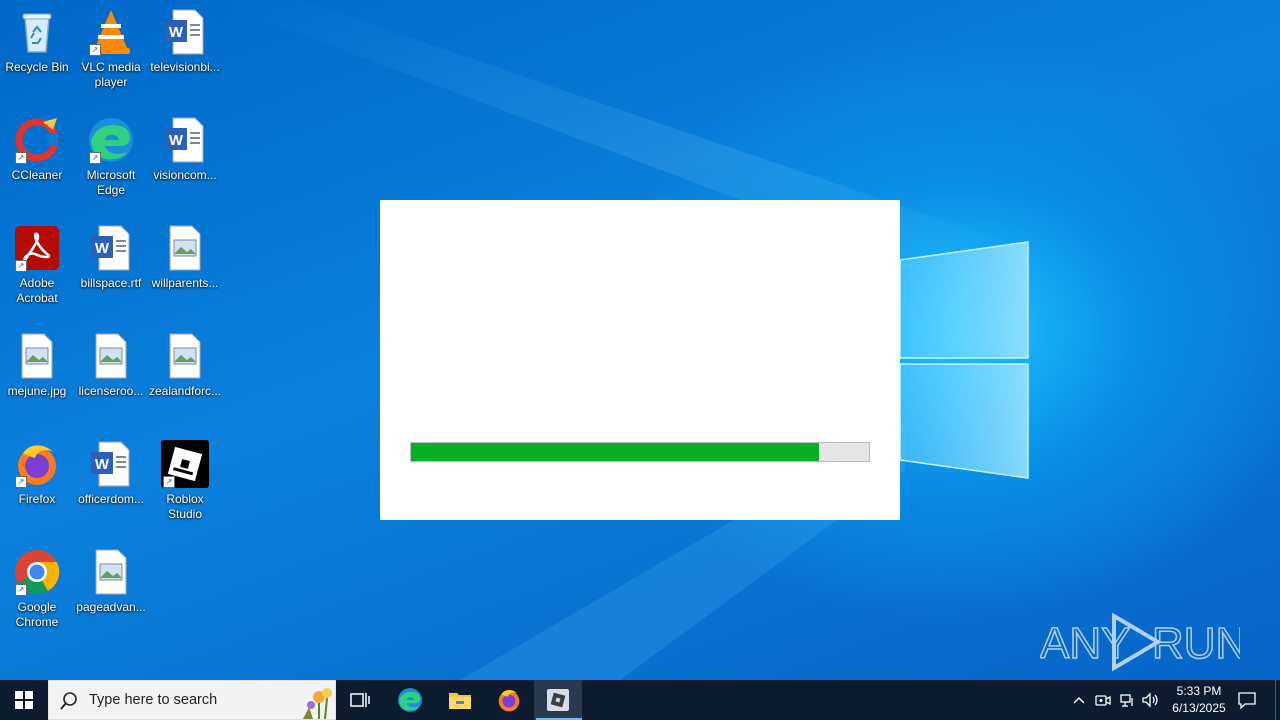 This screenshot has width=1280, height=720. I want to click on taskbar-clock: 5:33 PM 6/13/2025, so click(1199, 700).